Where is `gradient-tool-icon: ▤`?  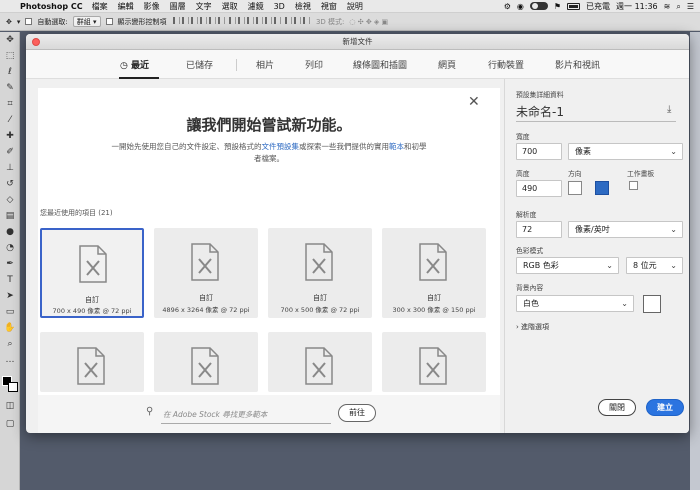 gradient-tool-icon: ▤ is located at coordinates (10, 216).